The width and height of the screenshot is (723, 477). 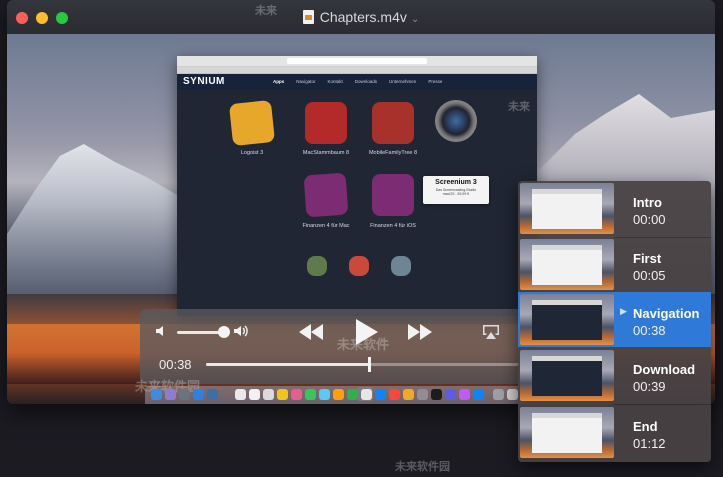 I want to click on title-bar: Chapters.m4v ⌄, so click(x=361, y=17).